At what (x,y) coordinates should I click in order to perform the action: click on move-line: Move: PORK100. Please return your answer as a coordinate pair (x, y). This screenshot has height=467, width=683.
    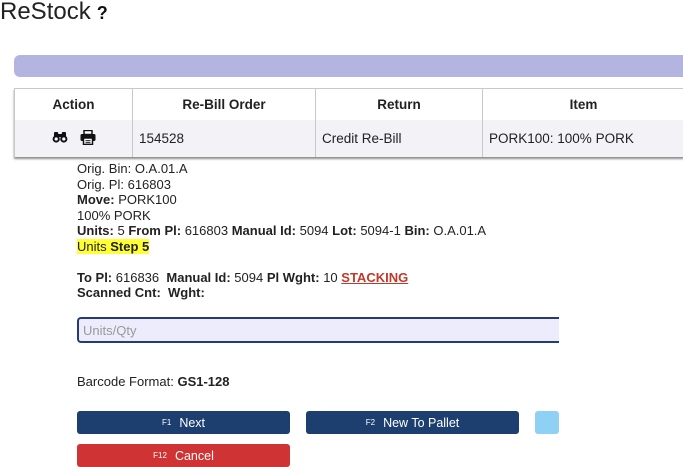
    Looking at the image, I should click on (281, 200).